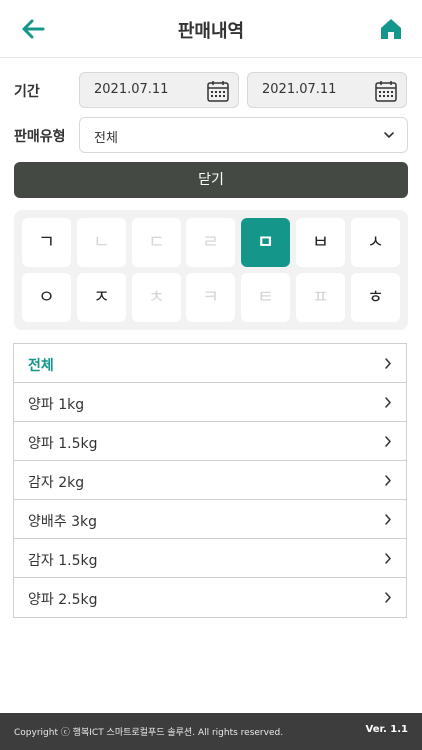 This screenshot has height=750, width=422. I want to click on list-item: 양파 1.5kg, so click(210, 441).